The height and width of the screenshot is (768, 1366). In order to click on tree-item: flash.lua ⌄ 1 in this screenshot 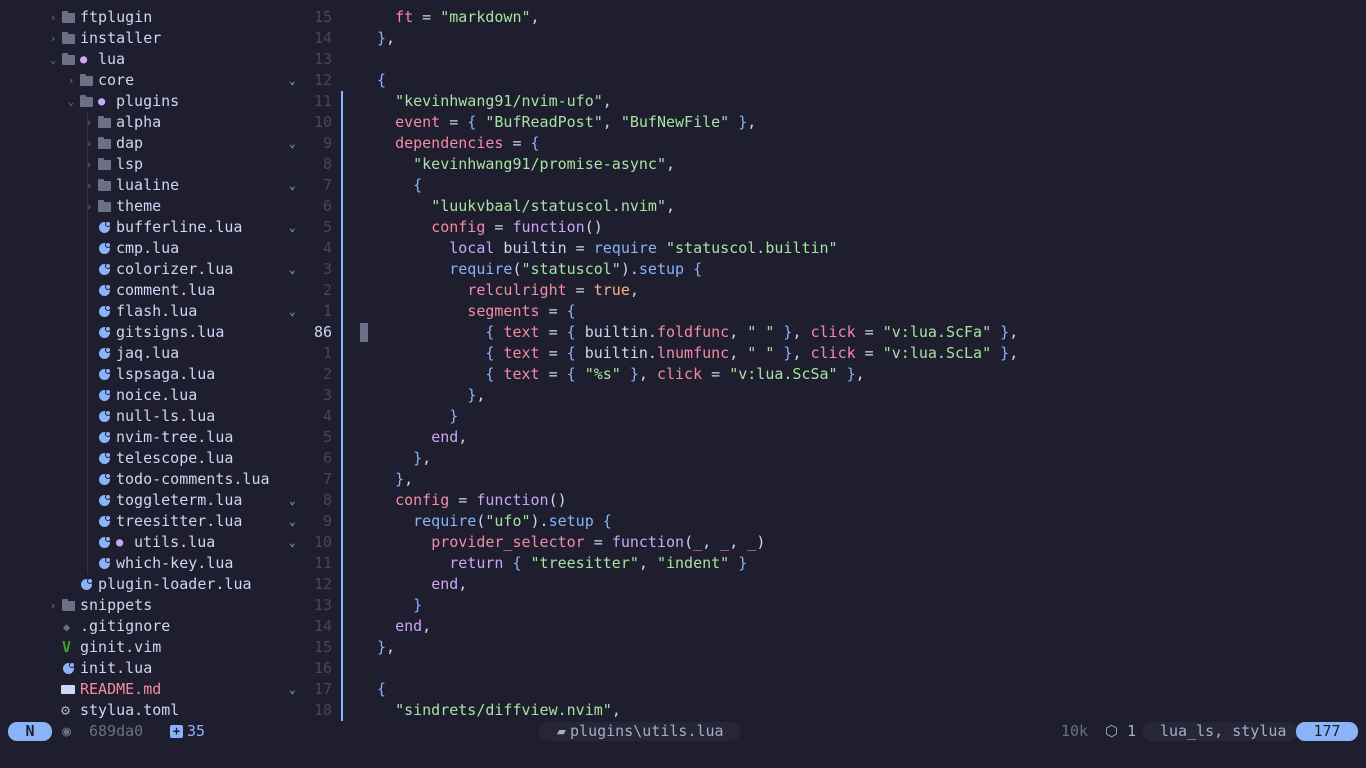, I will do `click(170, 311)`.